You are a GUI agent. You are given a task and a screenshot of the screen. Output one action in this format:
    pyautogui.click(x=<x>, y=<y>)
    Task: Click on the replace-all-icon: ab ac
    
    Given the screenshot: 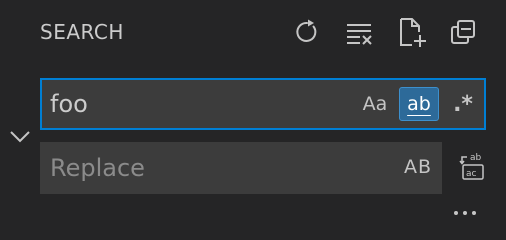 What is the action you would take?
    pyautogui.click(x=472, y=168)
    